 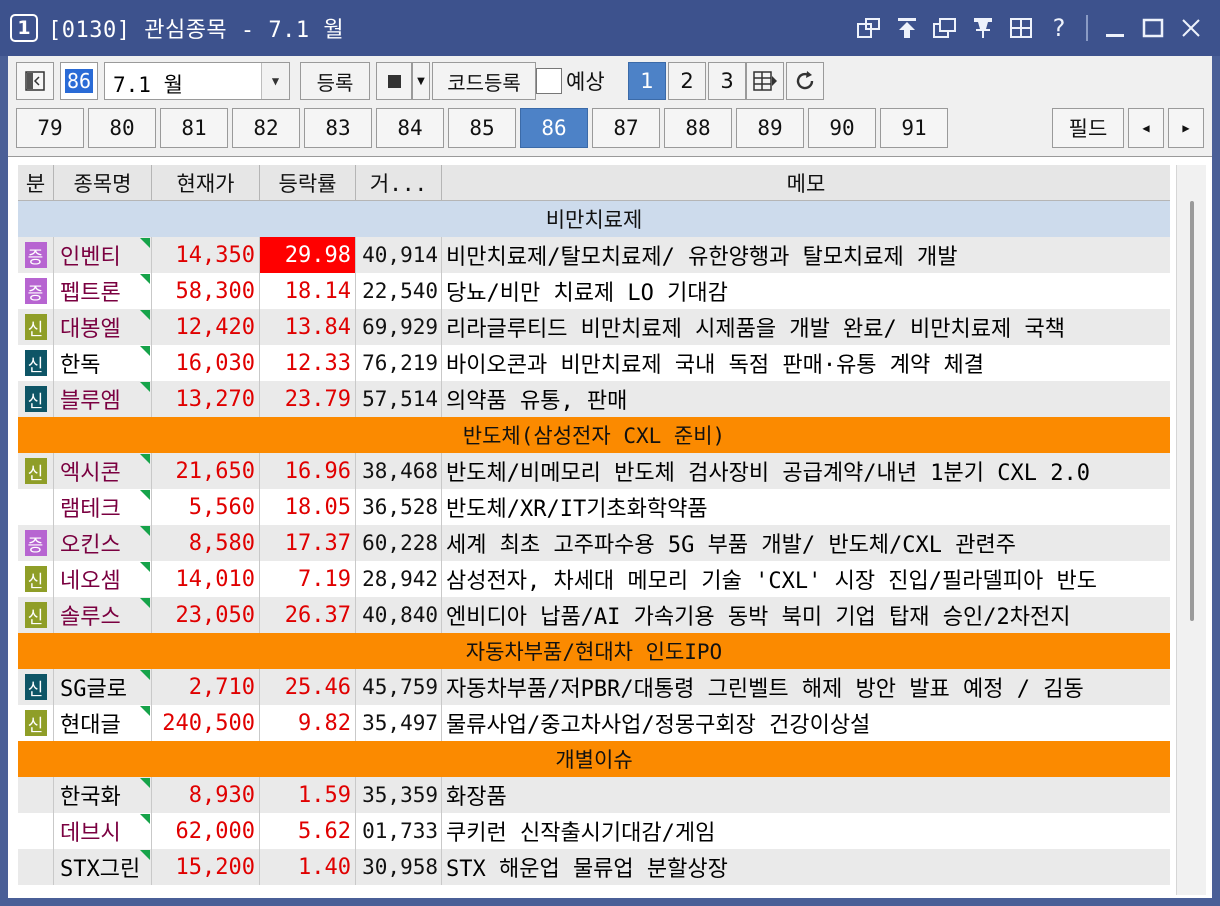 What do you see at coordinates (103, 399) in the screenshot?
I see `stock-name-cell: 블루엠` at bounding box center [103, 399].